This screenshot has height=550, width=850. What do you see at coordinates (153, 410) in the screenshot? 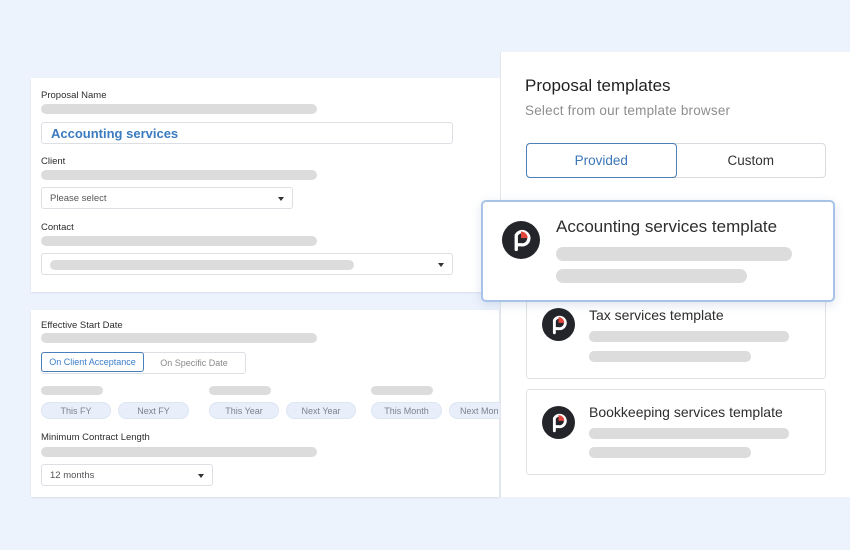
I see `chip-next-fy: Next FY` at bounding box center [153, 410].